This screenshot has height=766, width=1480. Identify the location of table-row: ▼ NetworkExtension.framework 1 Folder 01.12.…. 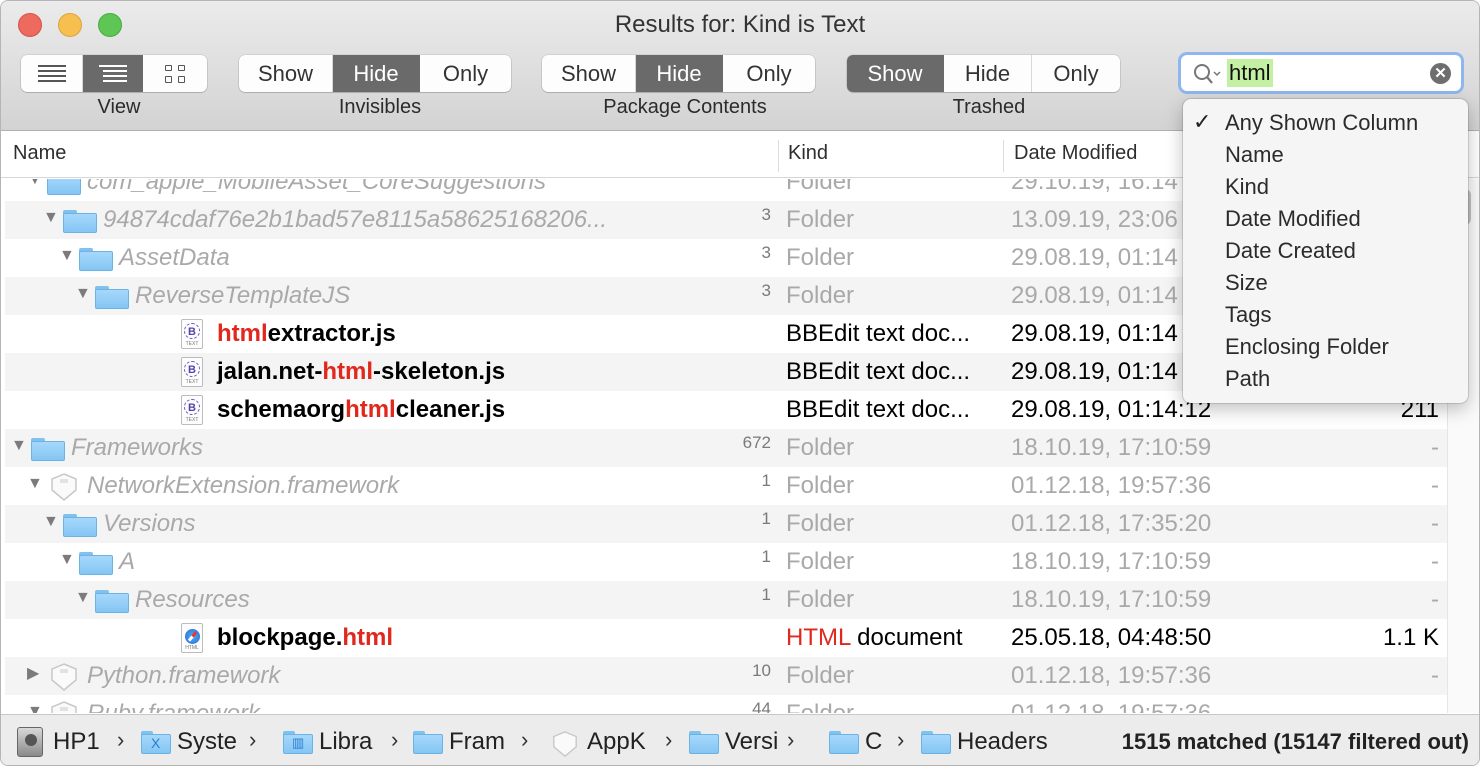
(726, 486).